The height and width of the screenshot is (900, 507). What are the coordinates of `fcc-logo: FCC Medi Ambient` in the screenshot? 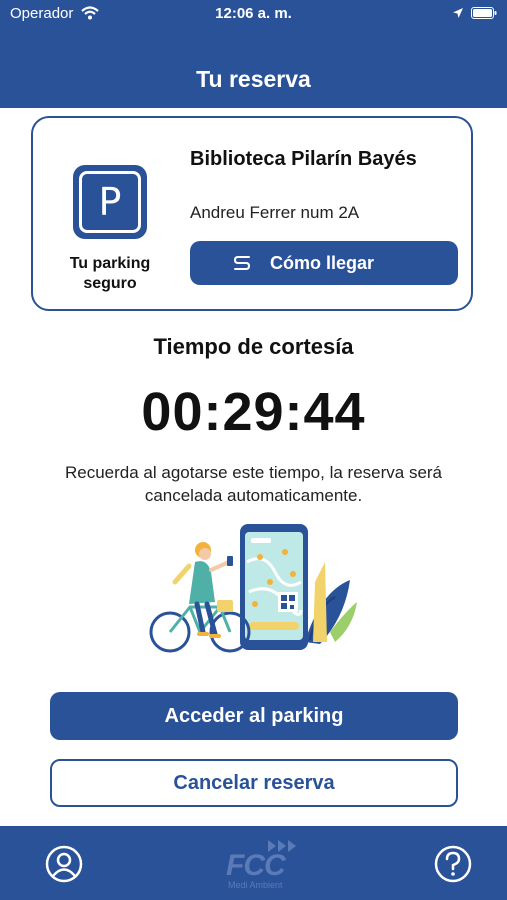 It's located at (264, 865).